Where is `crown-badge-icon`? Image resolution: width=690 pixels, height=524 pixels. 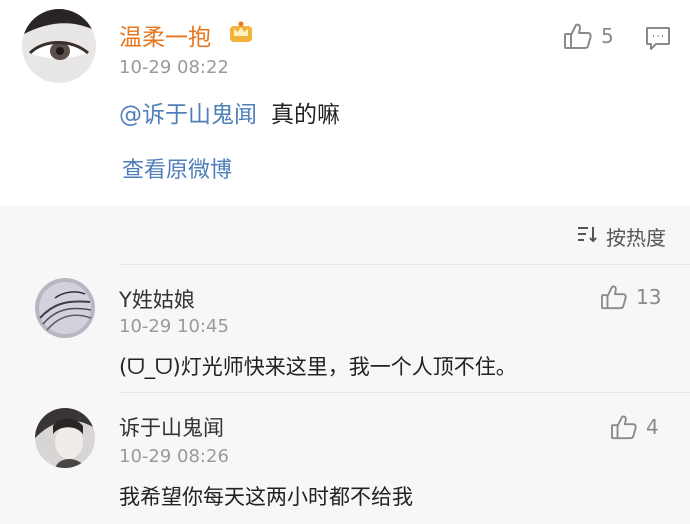 crown-badge-icon is located at coordinates (241, 32).